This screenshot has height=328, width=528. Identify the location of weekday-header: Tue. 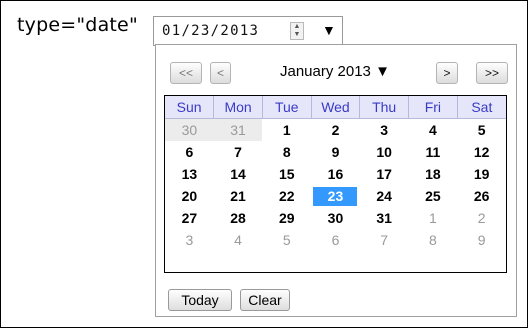
(287, 107).